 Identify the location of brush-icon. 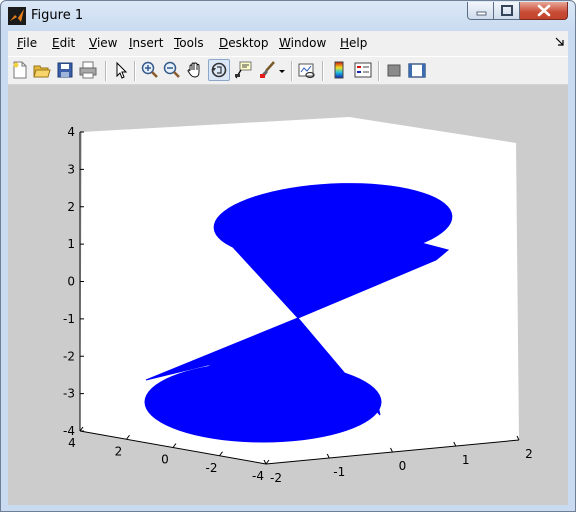
(267, 69).